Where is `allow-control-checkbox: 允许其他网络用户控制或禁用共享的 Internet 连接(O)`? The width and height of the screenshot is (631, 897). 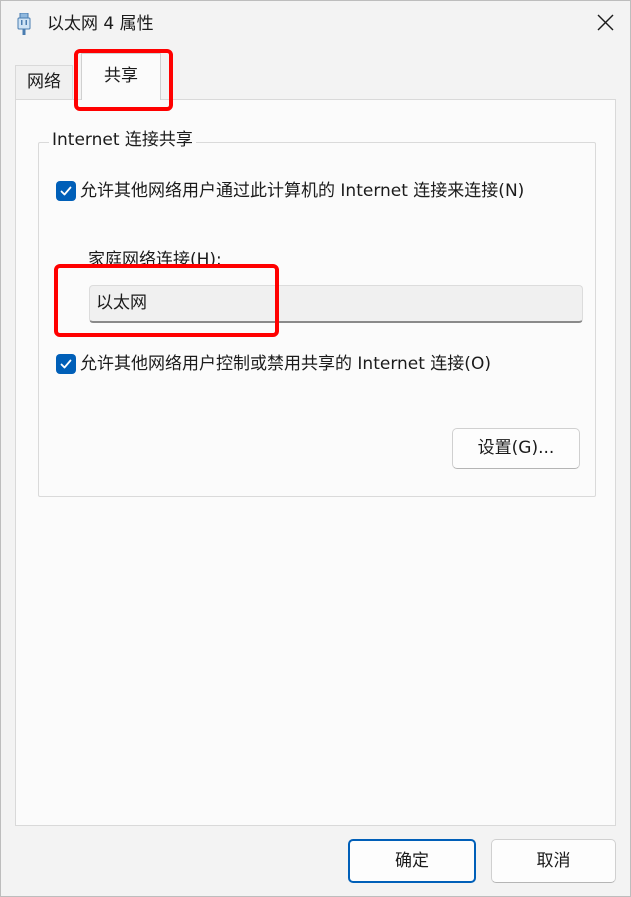
allow-control-checkbox: 允许其他网络用户控制或禁用共享的 Internet 连接(O) is located at coordinates (273, 364).